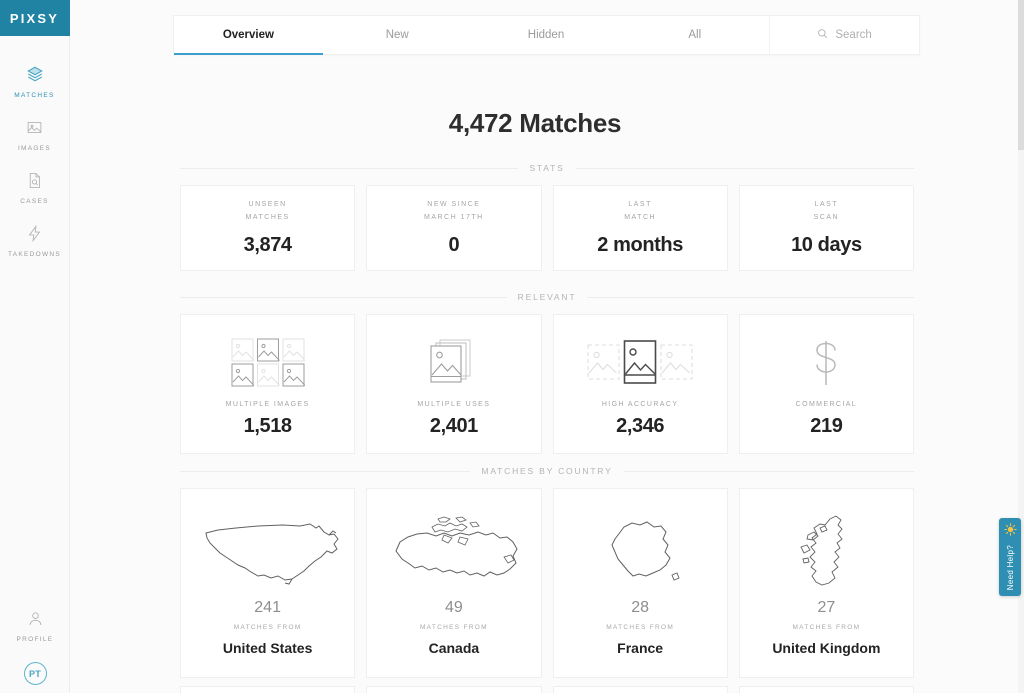  I want to click on relevant-card-value: 219, so click(826, 426).